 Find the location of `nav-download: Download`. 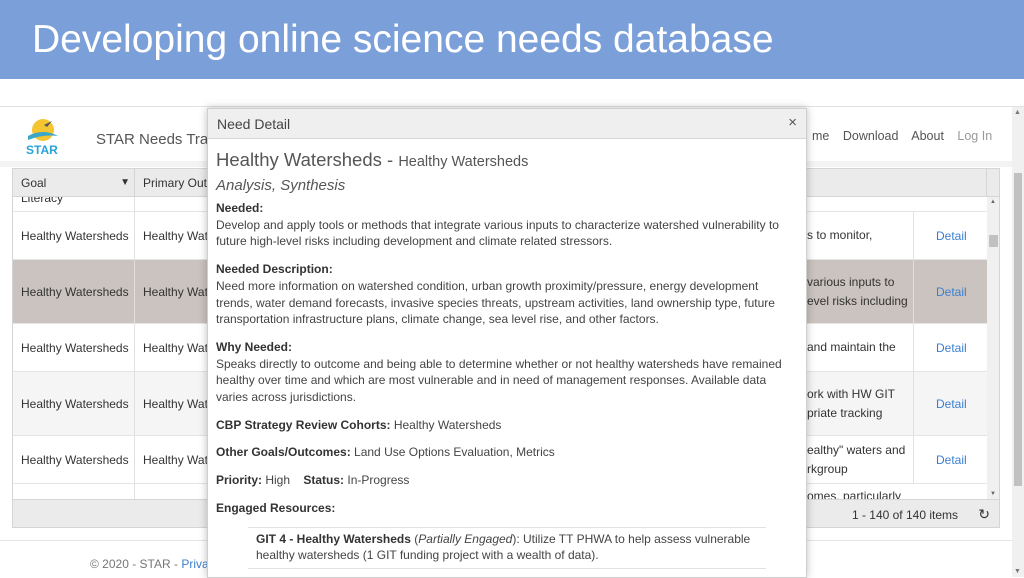

nav-download: Download is located at coordinates (871, 136).